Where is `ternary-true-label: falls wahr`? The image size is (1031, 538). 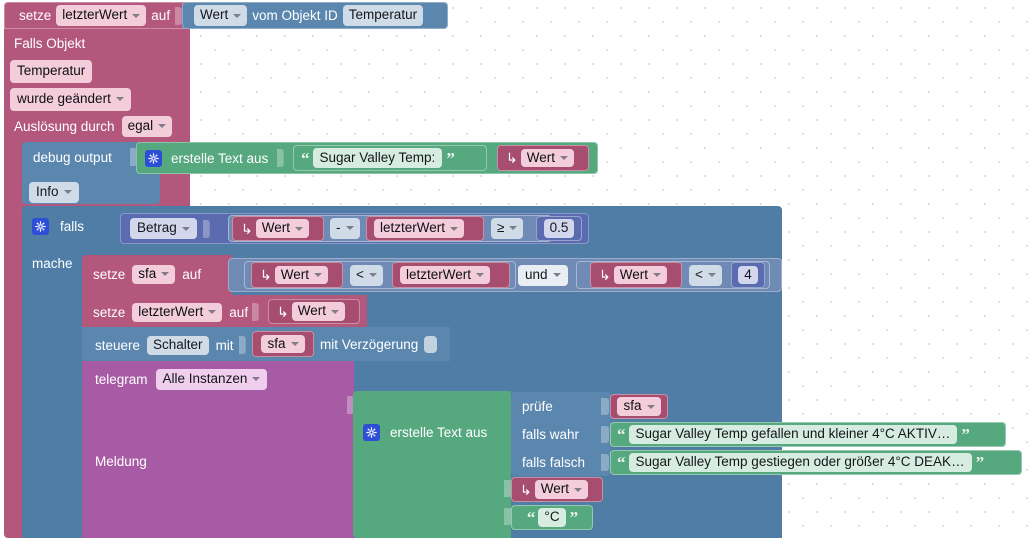 ternary-true-label: falls wahr is located at coordinates (551, 434).